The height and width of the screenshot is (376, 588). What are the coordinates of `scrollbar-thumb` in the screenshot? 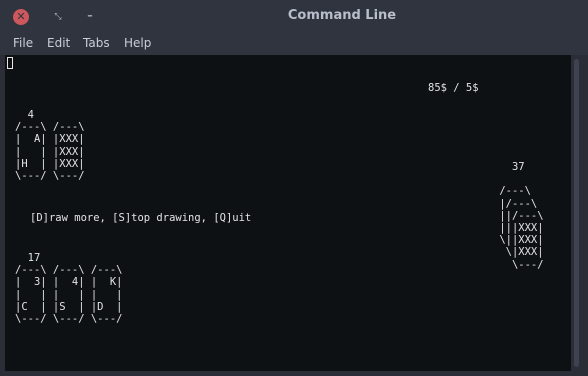 It's located at (576, 213).